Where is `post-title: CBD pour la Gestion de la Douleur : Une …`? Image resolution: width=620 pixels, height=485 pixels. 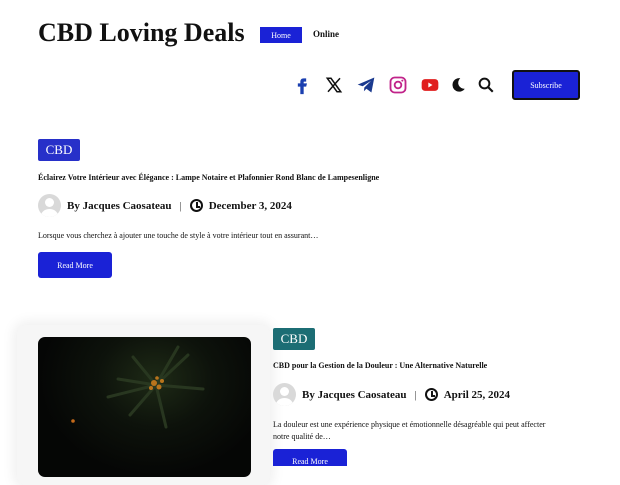
post-title: CBD pour la Gestion de la Douleur : Une … is located at coordinates (380, 365).